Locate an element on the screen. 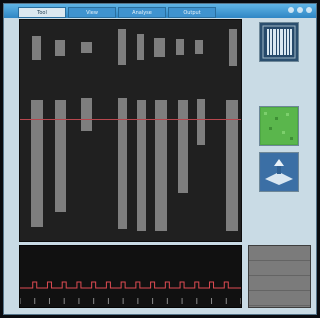 This screenshot has width=320, height=318. texture-tool-button is located at coordinates (279, 126).